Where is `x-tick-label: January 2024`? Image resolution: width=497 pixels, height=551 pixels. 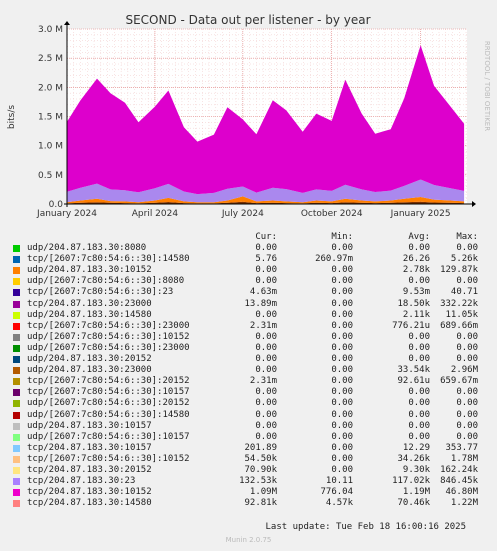
x-tick-label: January 2024 is located at coordinates (66, 214).